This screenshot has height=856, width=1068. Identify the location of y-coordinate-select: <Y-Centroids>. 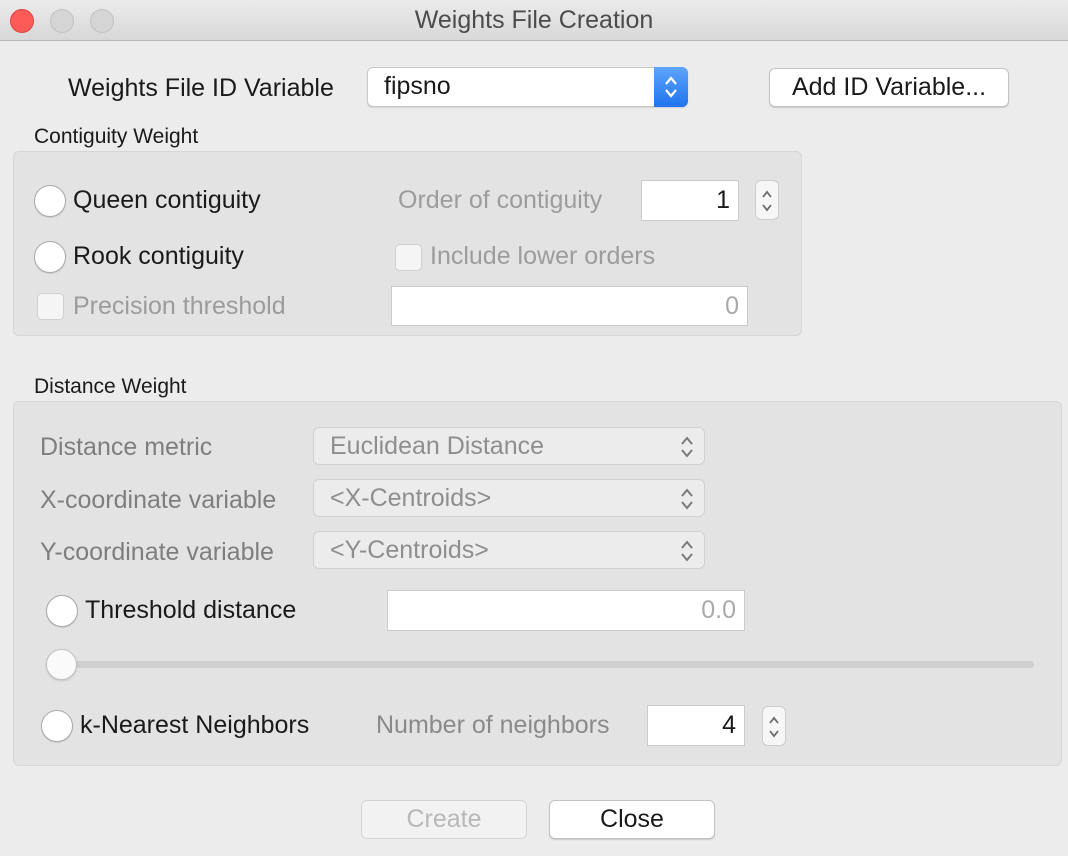
(509, 550).